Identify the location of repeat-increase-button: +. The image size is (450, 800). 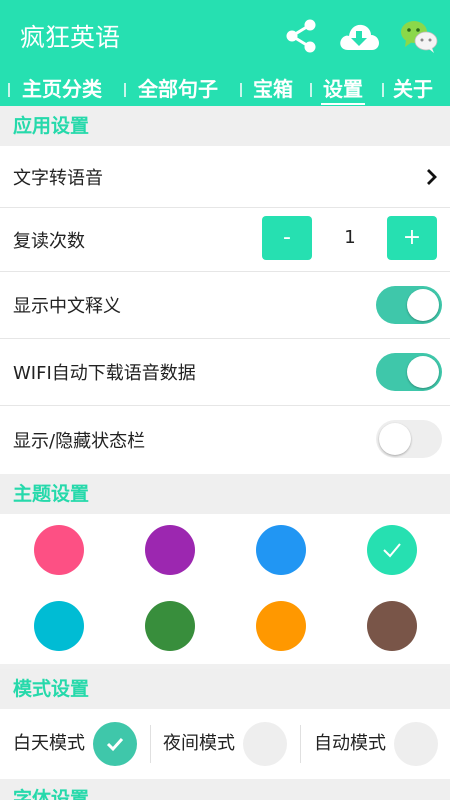
(412, 238).